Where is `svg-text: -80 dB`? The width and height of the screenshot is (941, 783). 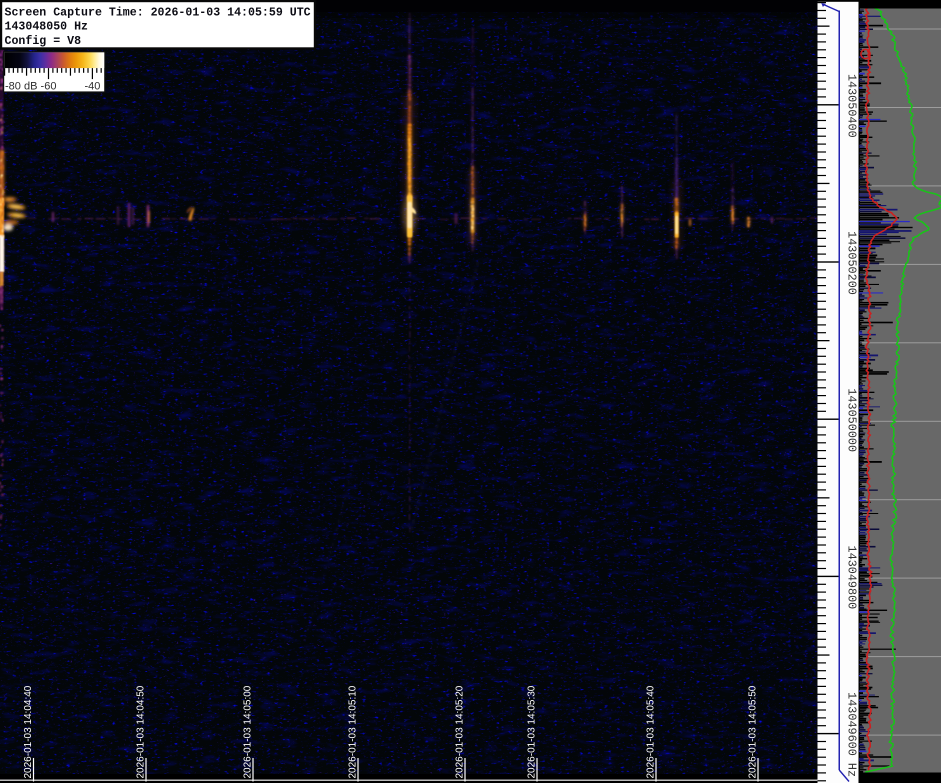
svg-text: -80 dB is located at coordinates (21, 86).